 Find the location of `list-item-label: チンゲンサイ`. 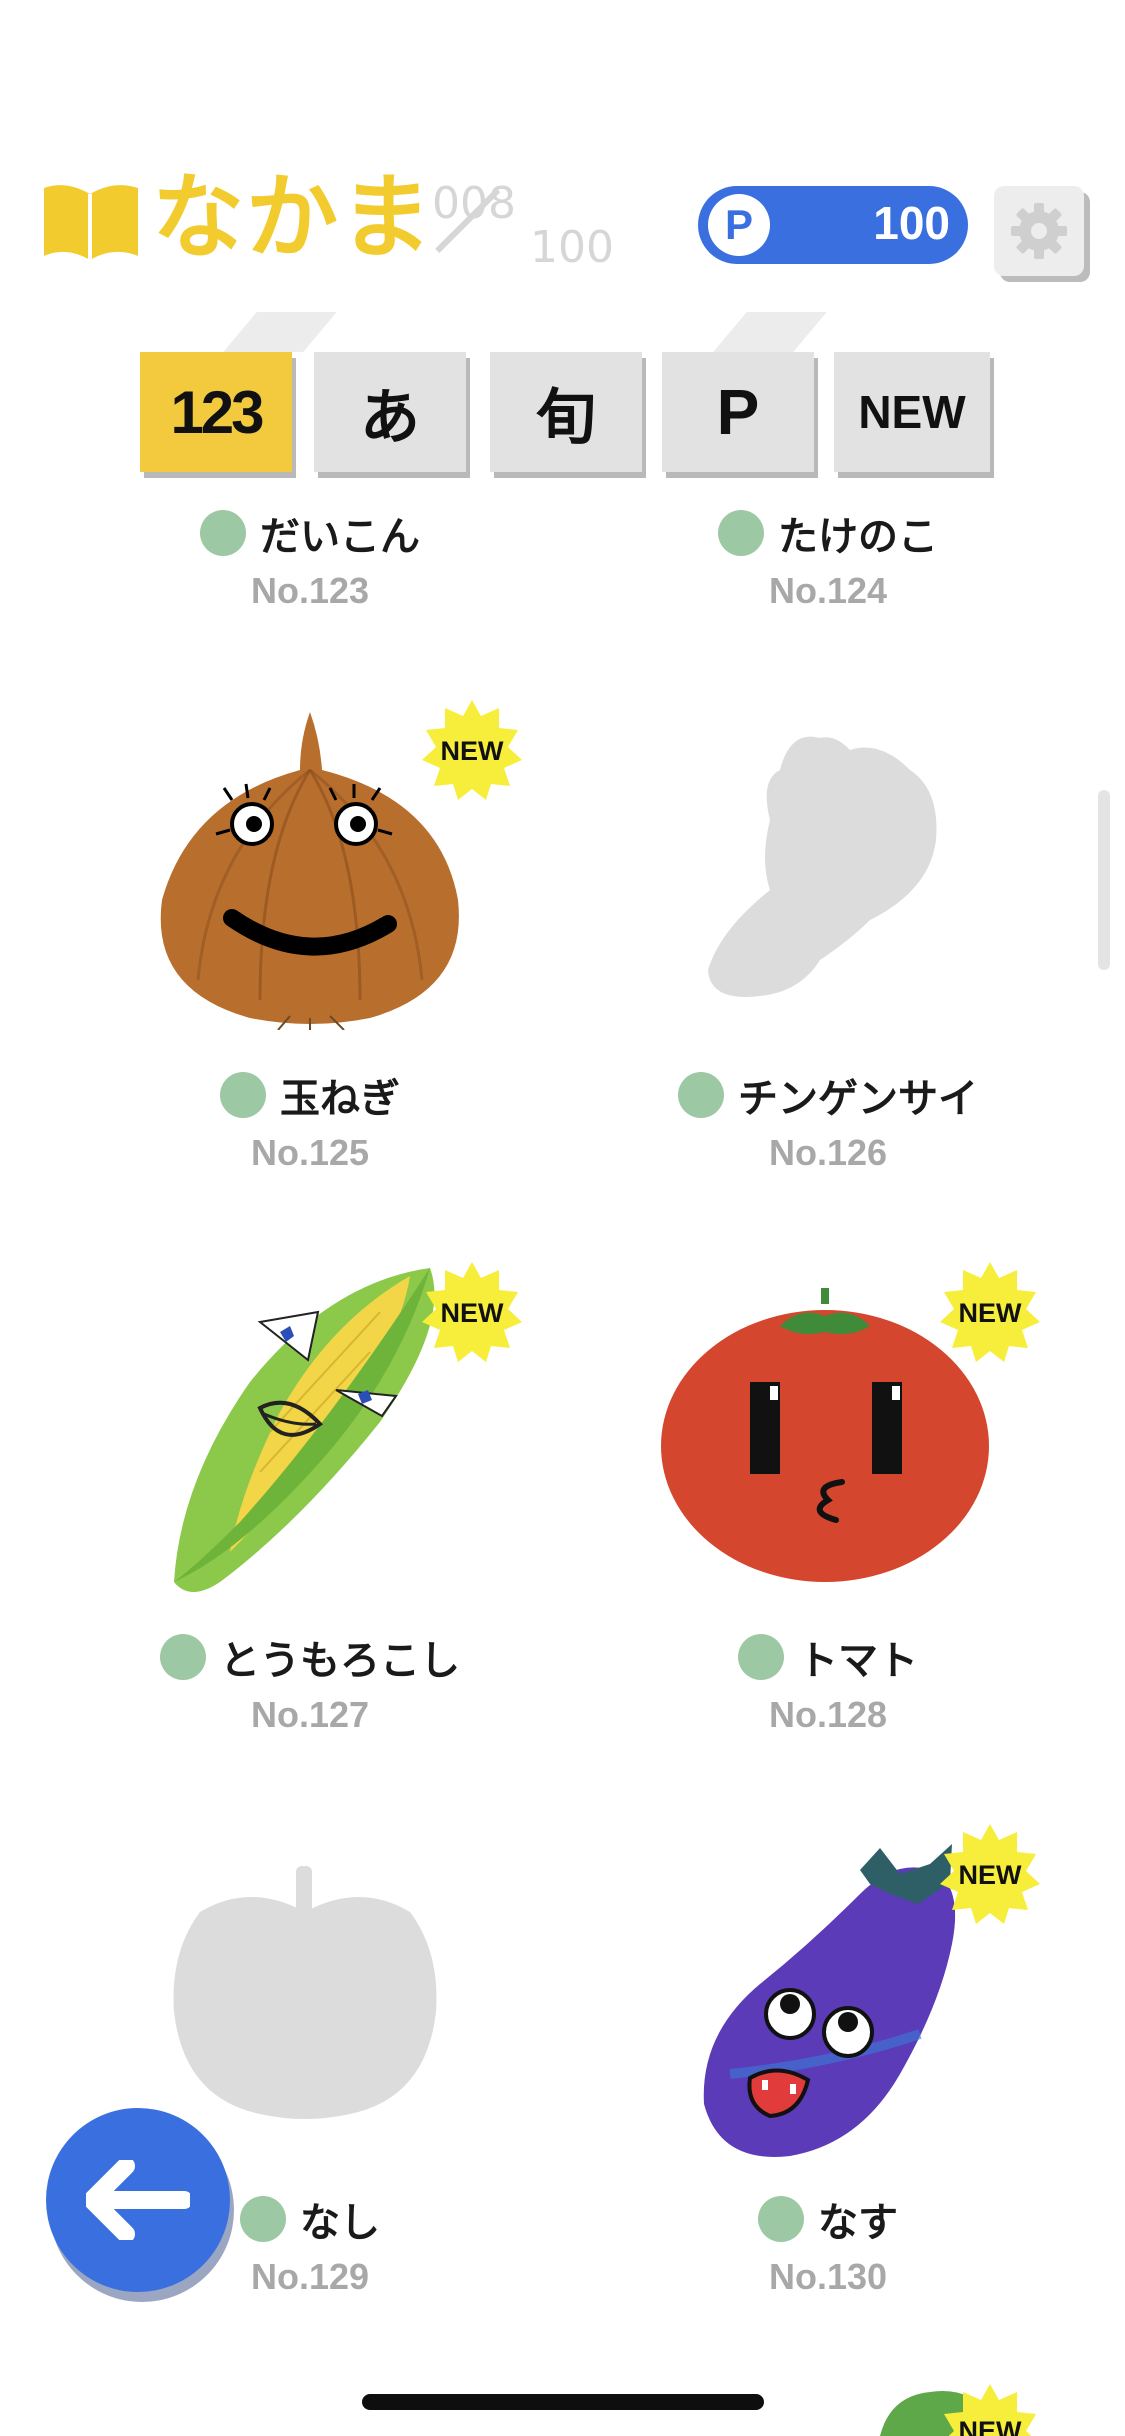

list-item-label: チンゲンサイ is located at coordinates (828, 1095).